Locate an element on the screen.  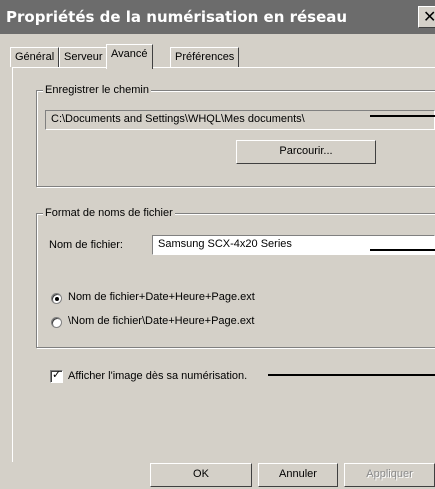
cancel-button: Annuler is located at coordinates (298, 475).